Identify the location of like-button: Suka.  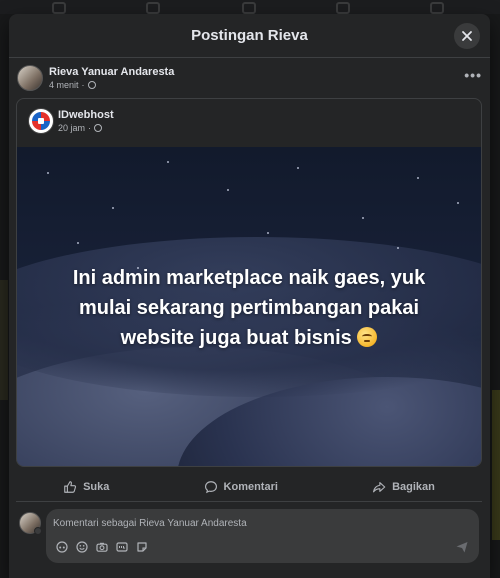
(86, 487).